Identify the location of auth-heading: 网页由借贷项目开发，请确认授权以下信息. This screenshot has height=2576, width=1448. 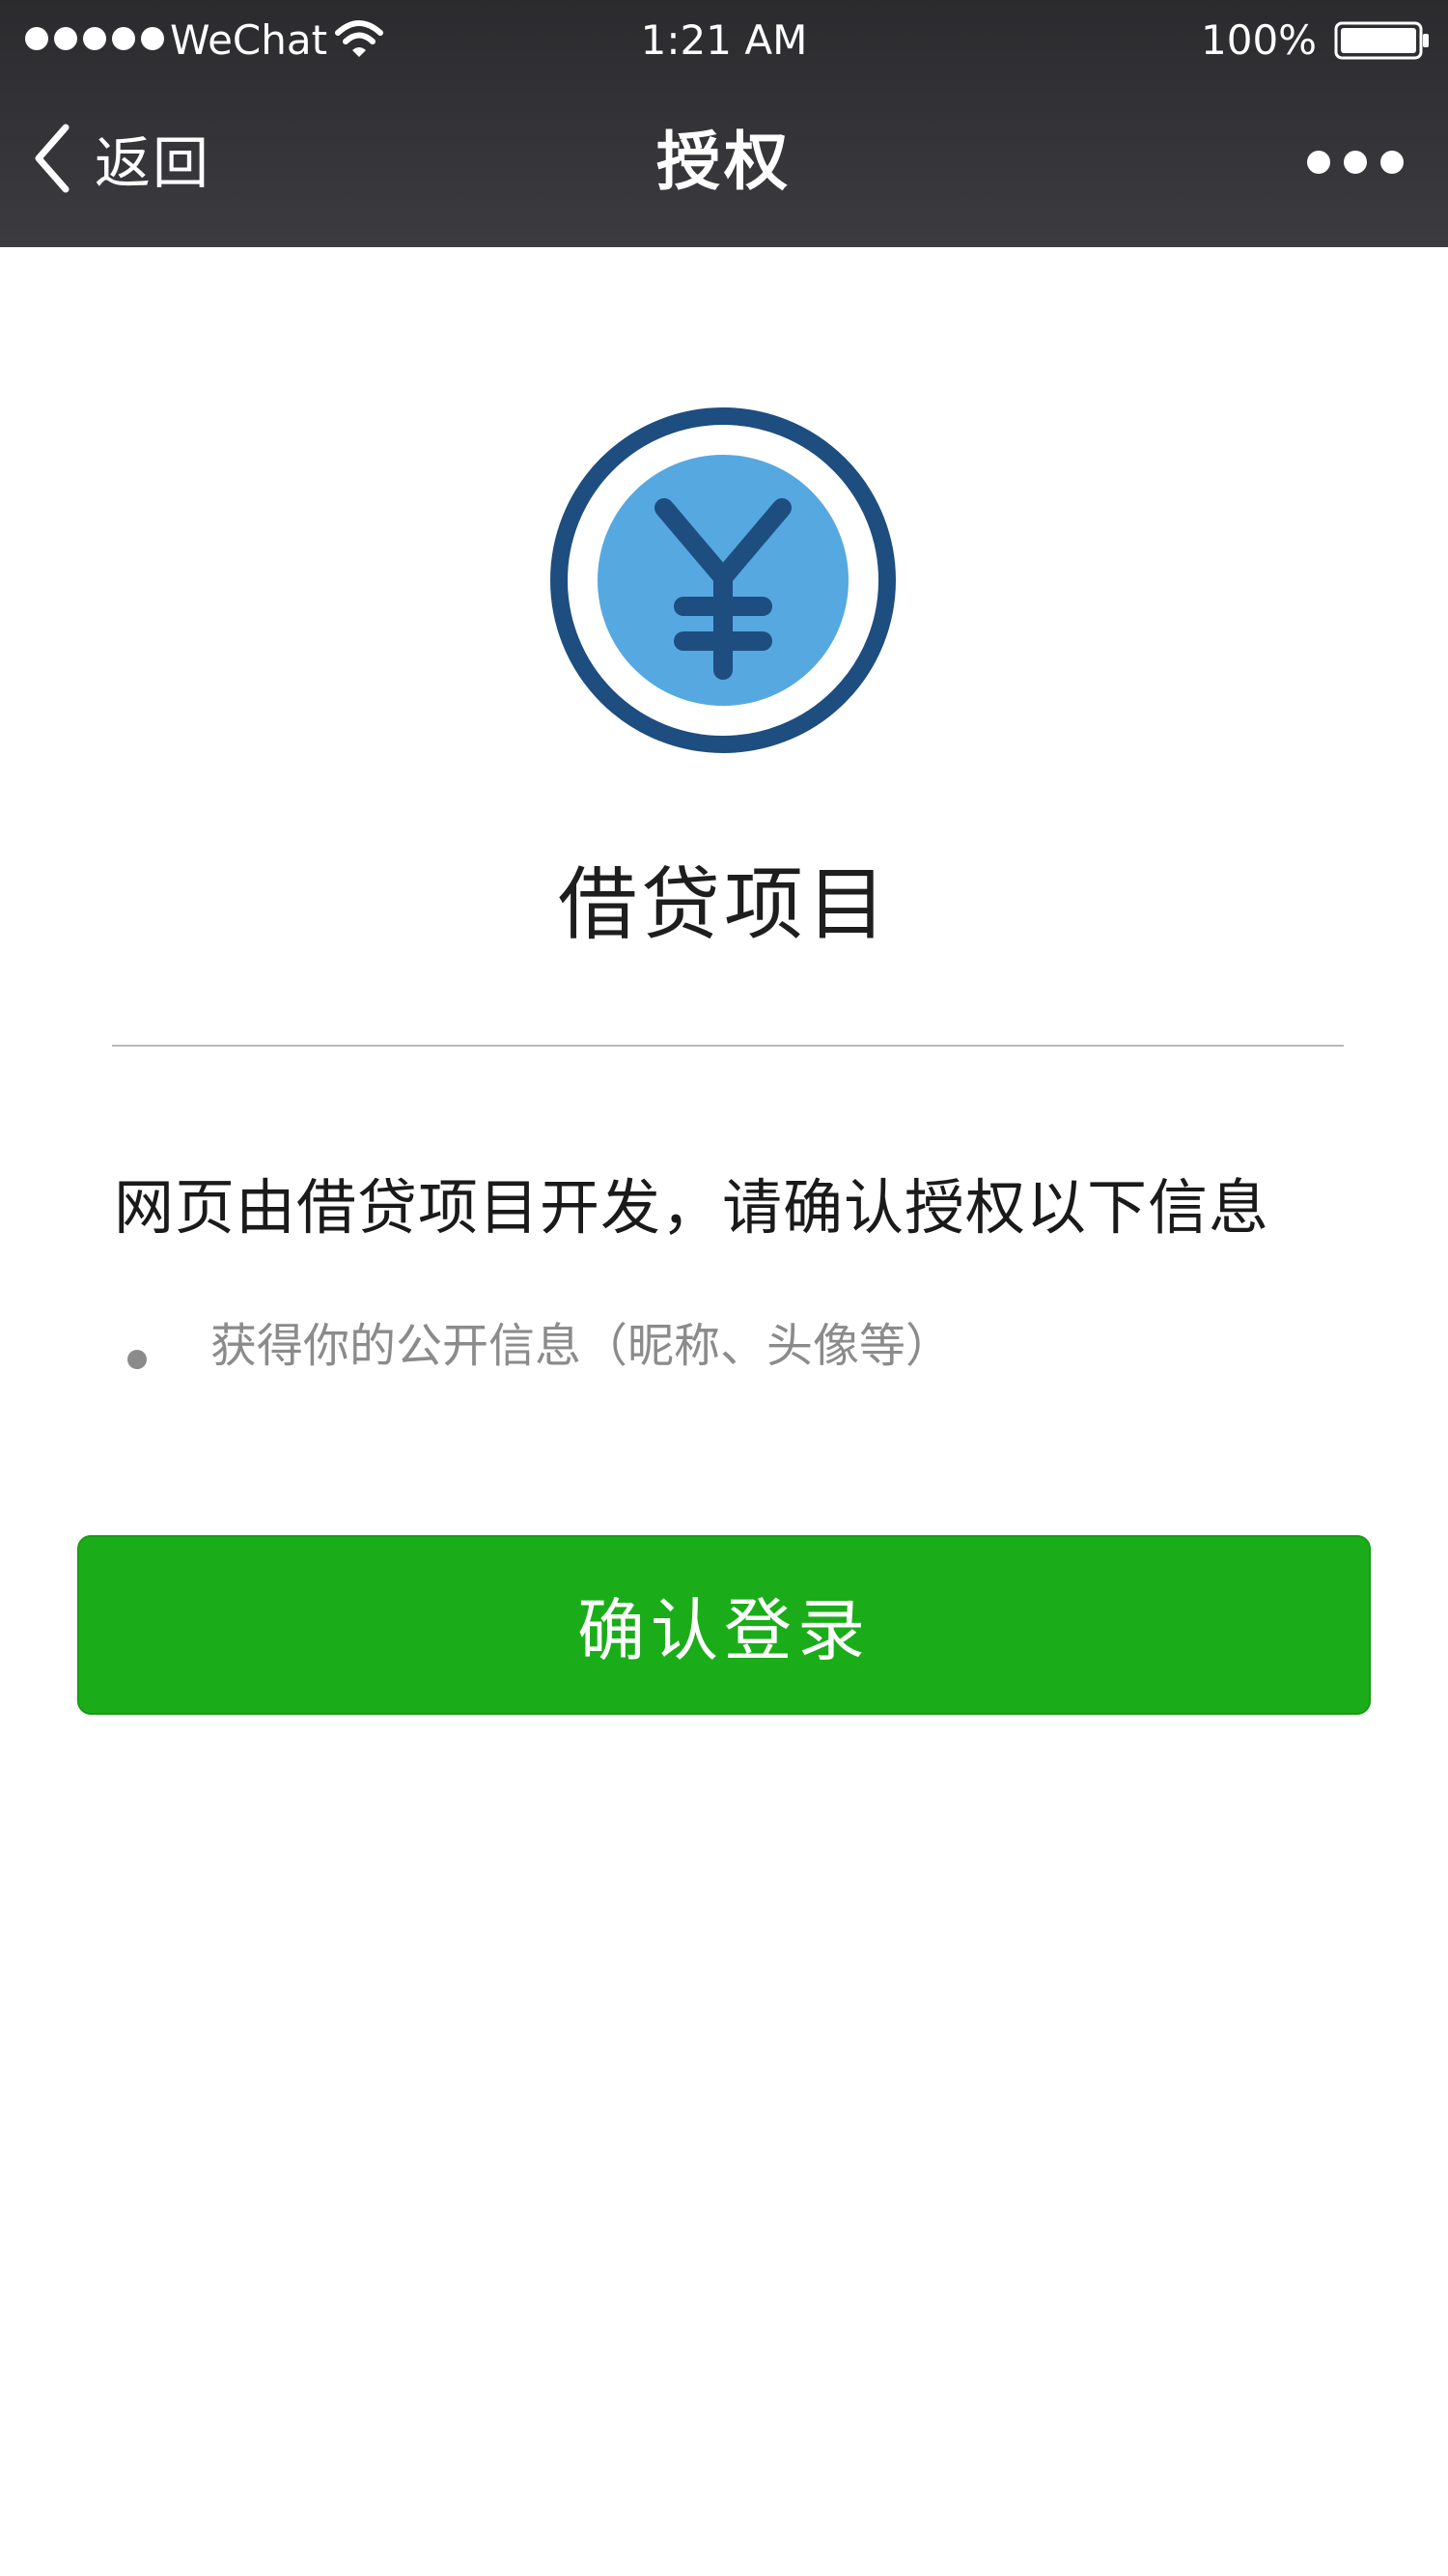
(692, 1208).